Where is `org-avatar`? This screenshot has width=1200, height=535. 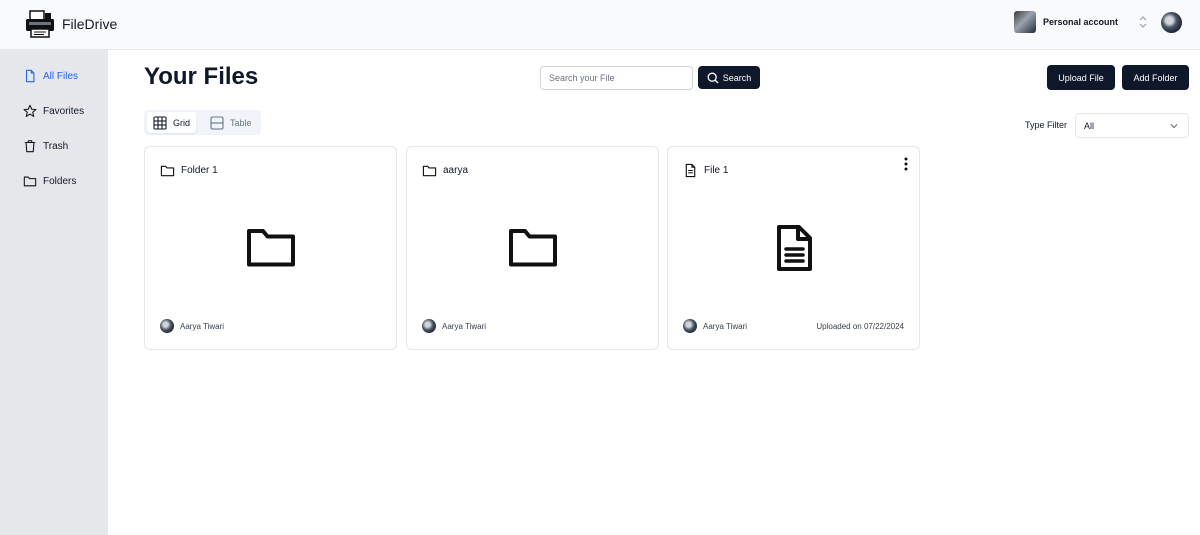 org-avatar is located at coordinates (1025, 22).